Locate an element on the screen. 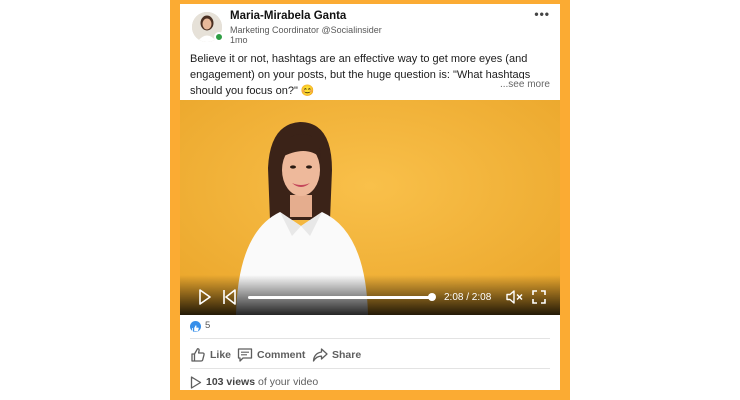  fullscreen-icon is located at coordinates (539, 297).